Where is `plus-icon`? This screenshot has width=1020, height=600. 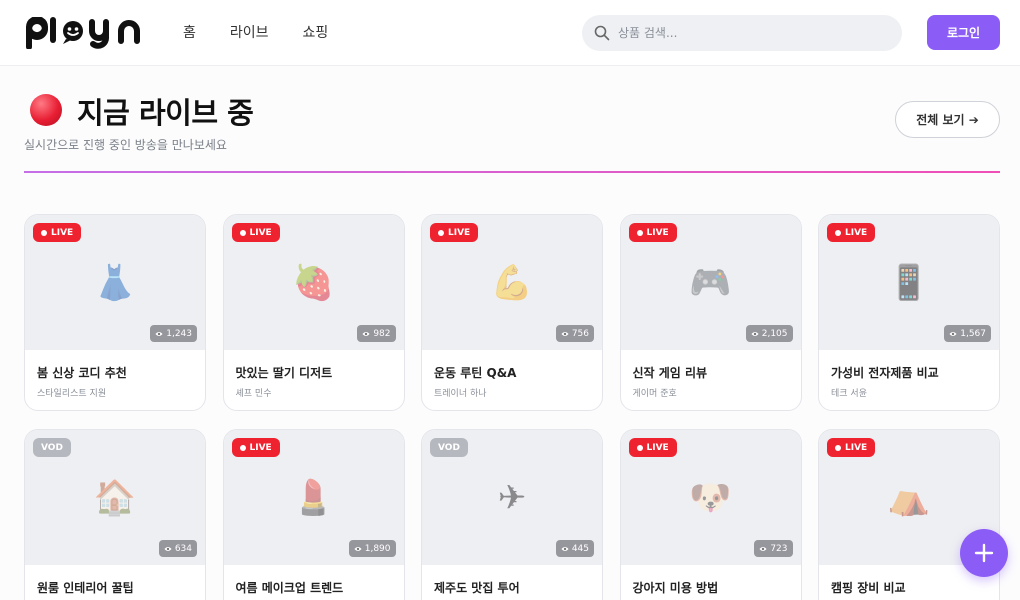
plus-icon is located at coordinates (984, 553).